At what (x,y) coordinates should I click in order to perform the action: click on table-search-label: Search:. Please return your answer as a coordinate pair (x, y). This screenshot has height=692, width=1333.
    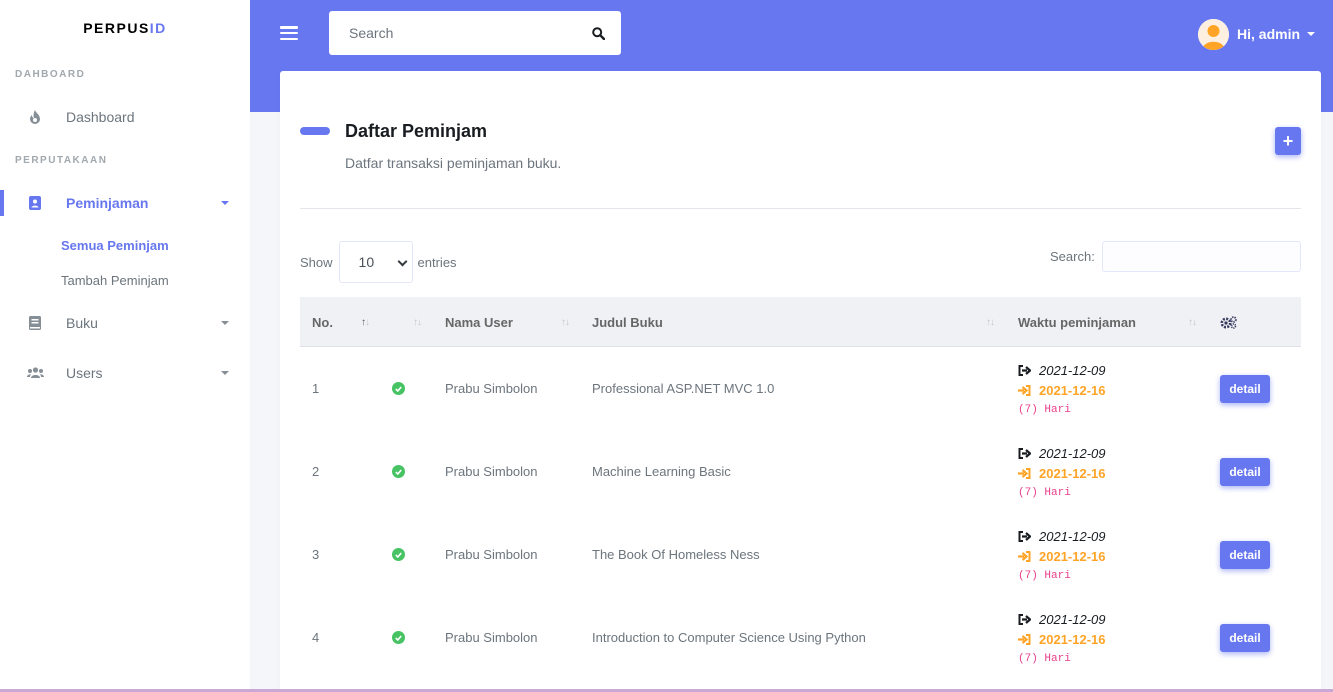
    Looking at the image, I should click on (1072, 256).